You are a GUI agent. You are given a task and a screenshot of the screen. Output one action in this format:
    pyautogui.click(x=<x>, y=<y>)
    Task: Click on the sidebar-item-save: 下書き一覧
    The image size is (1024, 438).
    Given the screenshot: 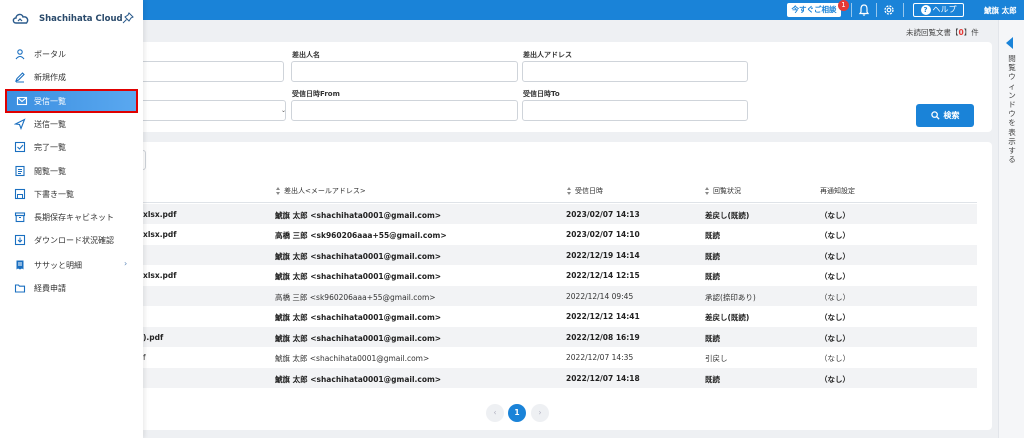 What is the action you would take?
    pyautogui.click(x=71, y=194)
    